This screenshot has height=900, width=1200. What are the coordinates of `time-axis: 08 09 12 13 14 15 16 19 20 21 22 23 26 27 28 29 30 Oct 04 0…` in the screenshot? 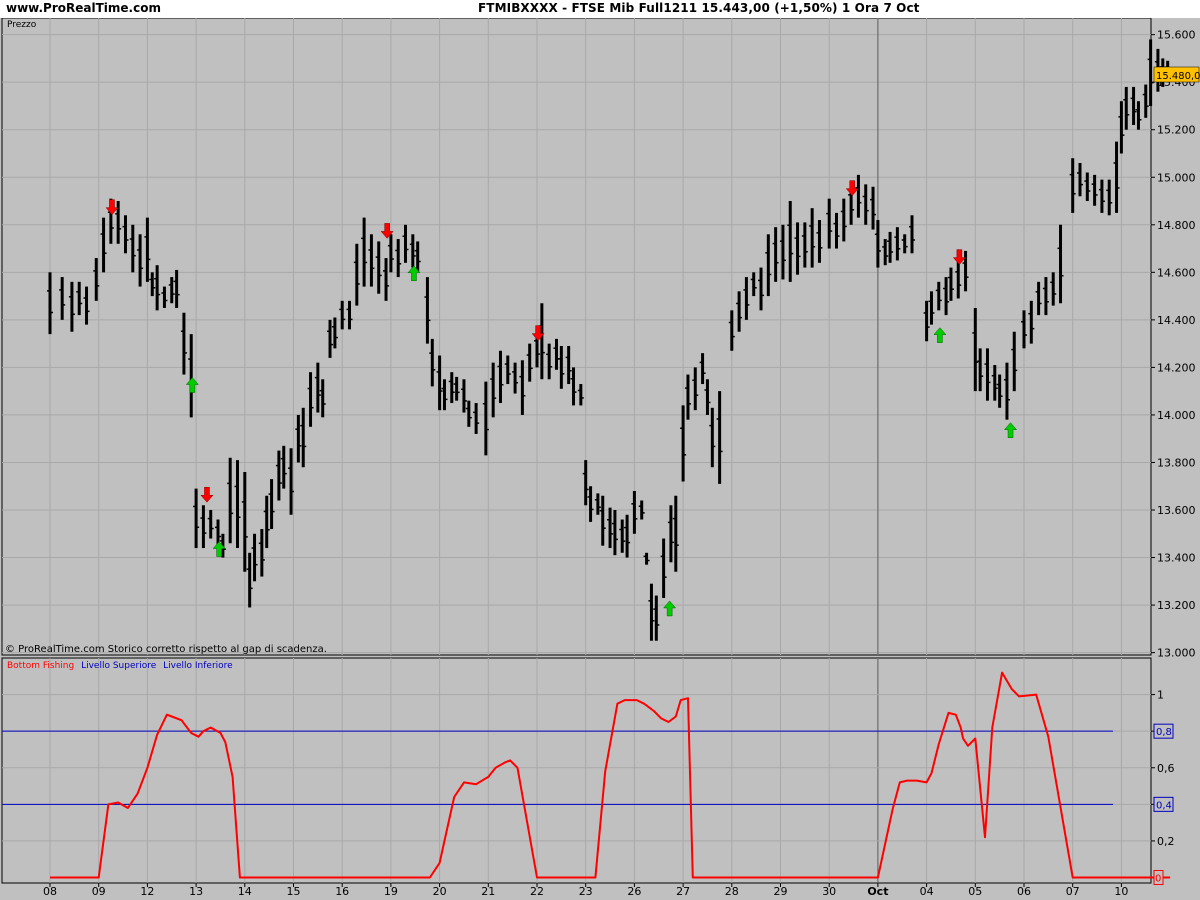 It's located at (585, 890).